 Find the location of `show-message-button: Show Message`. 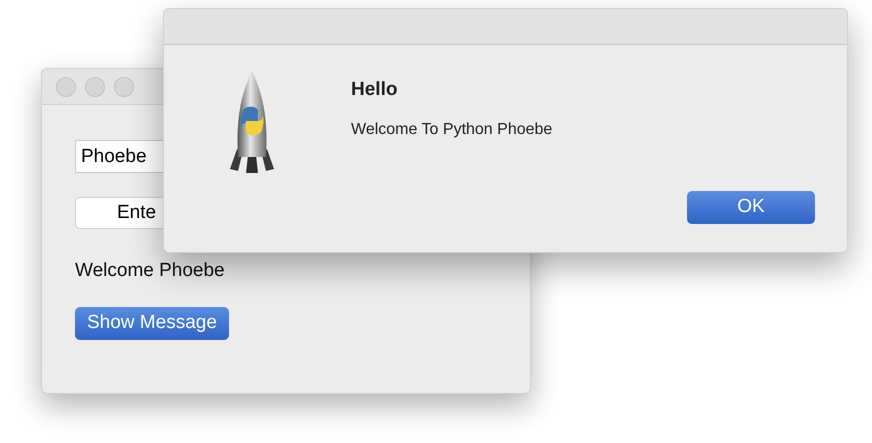

show-message-button: Show Message is located at coordinates (152, 323).